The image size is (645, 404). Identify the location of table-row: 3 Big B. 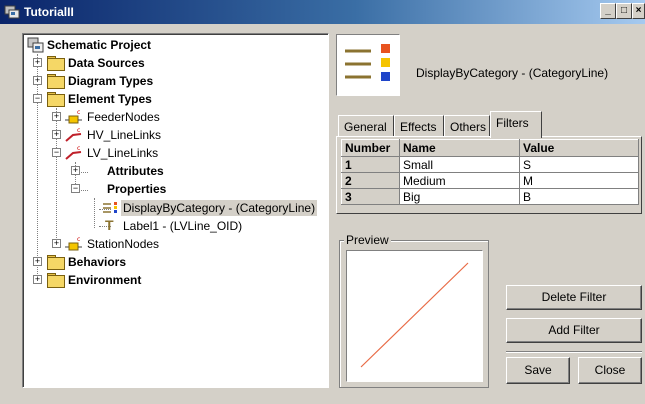
(490, 196).